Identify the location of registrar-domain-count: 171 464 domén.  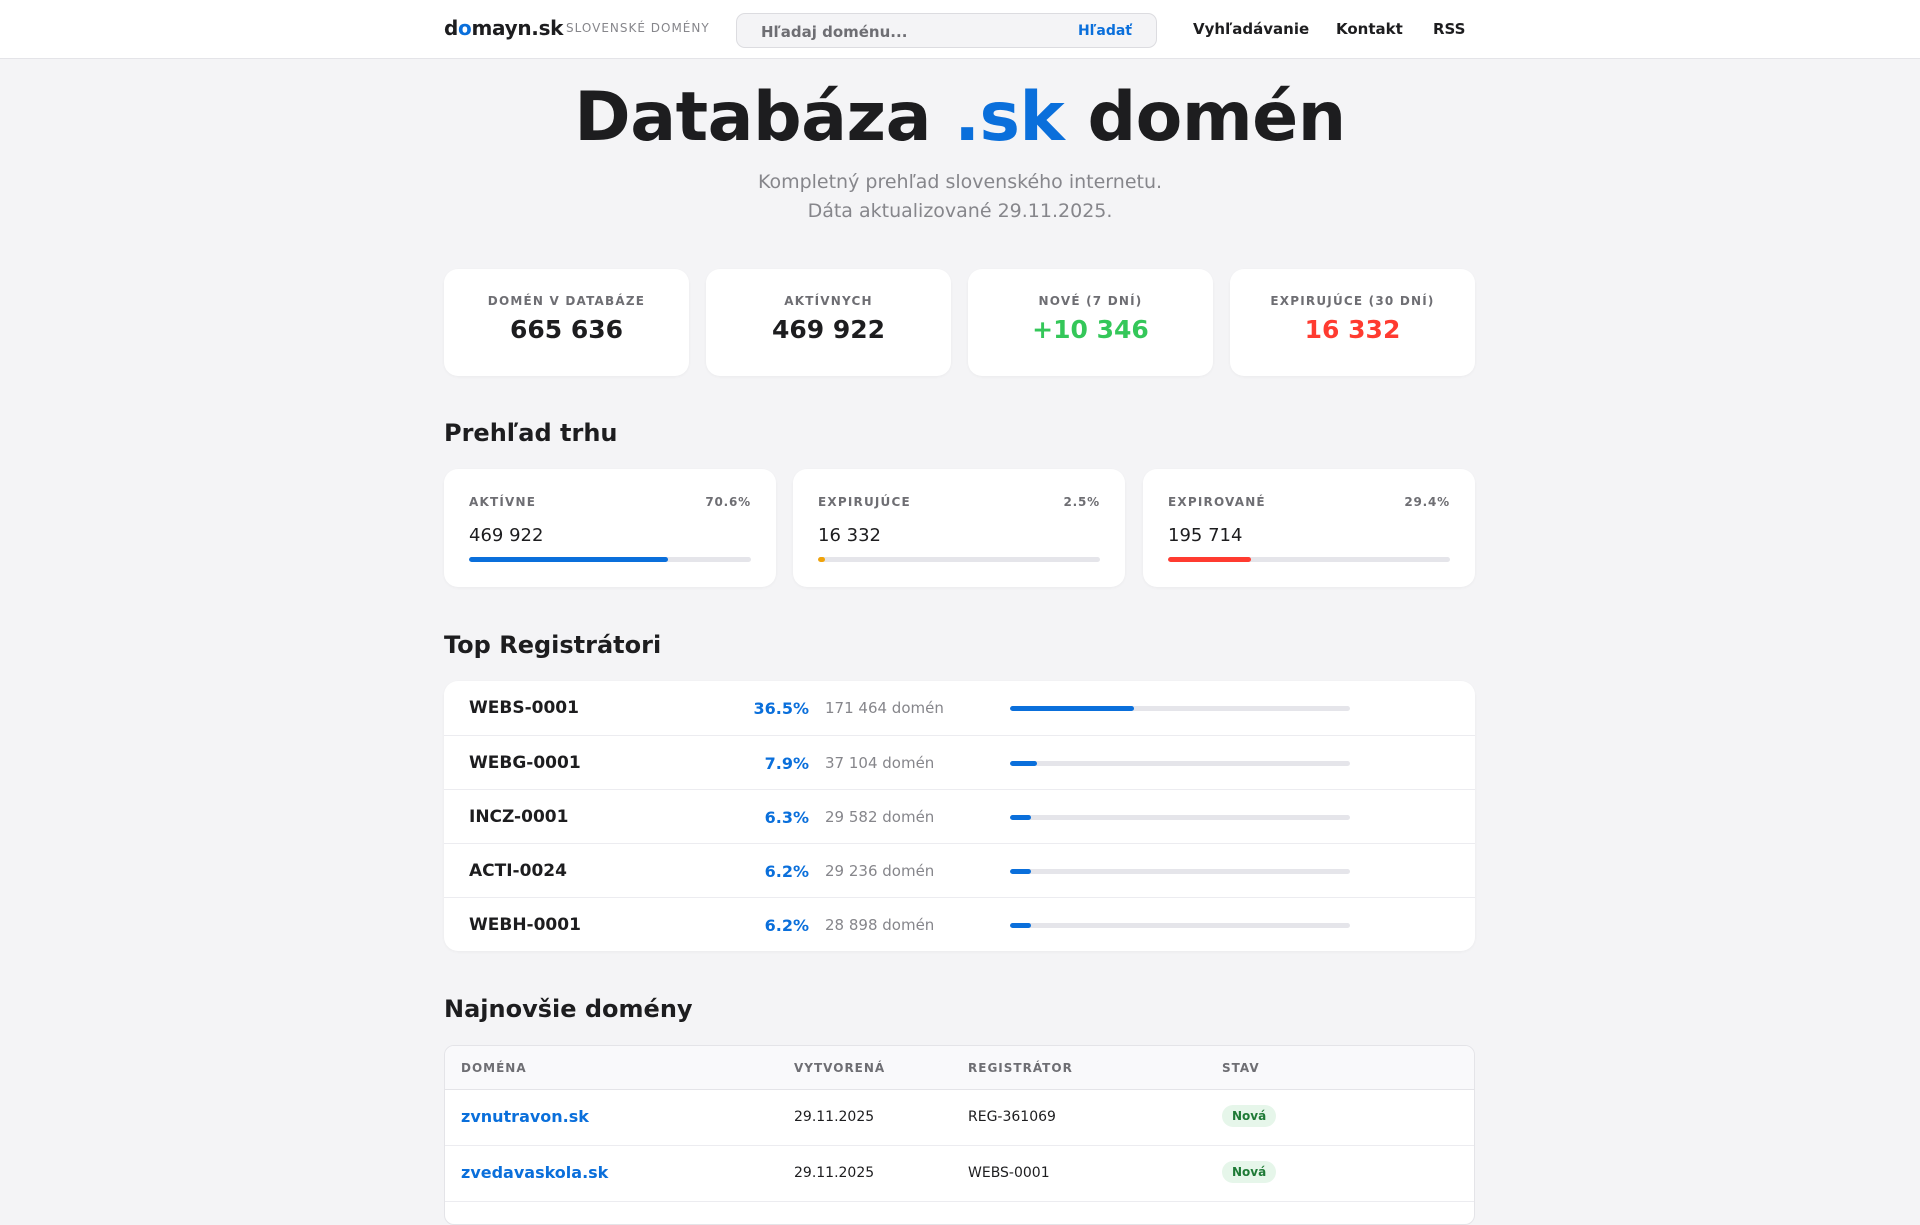
(884, 708).